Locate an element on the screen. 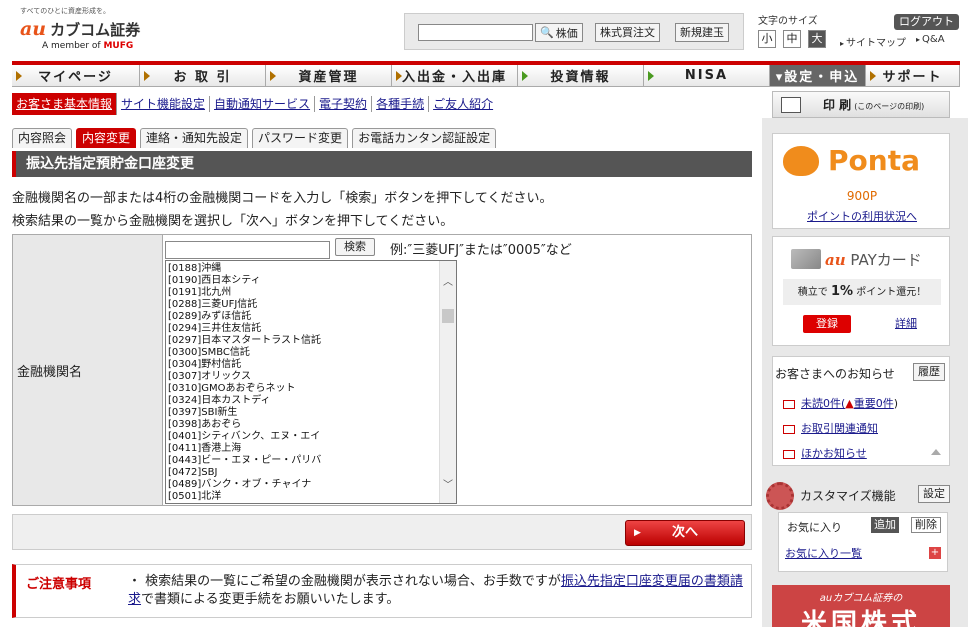 The width and height of the screenshot is (968, 627). ponta-mascot-icon is located at coordinates (801, 161).